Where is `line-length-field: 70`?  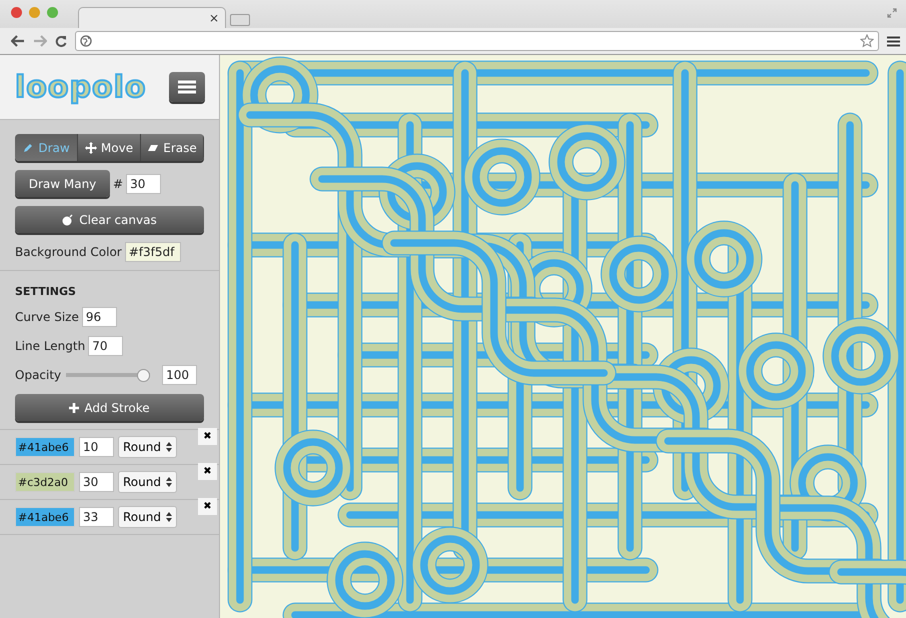
line-length-field: 70 is located at coordinates (106, 346).